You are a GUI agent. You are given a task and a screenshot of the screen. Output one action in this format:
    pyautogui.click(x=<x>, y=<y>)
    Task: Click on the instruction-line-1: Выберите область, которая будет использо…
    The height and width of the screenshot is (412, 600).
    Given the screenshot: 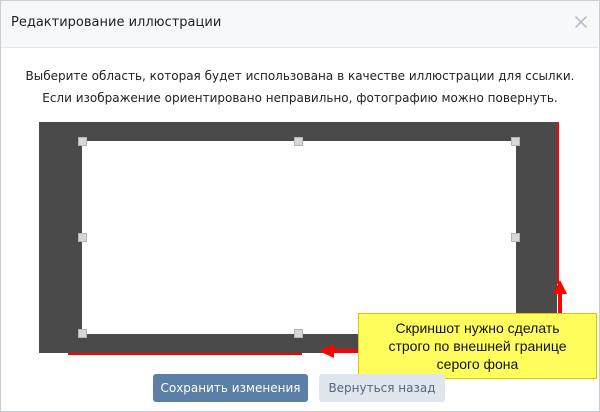 What is the action you would take?
    pyautogui.click(x=300, y=76)
    